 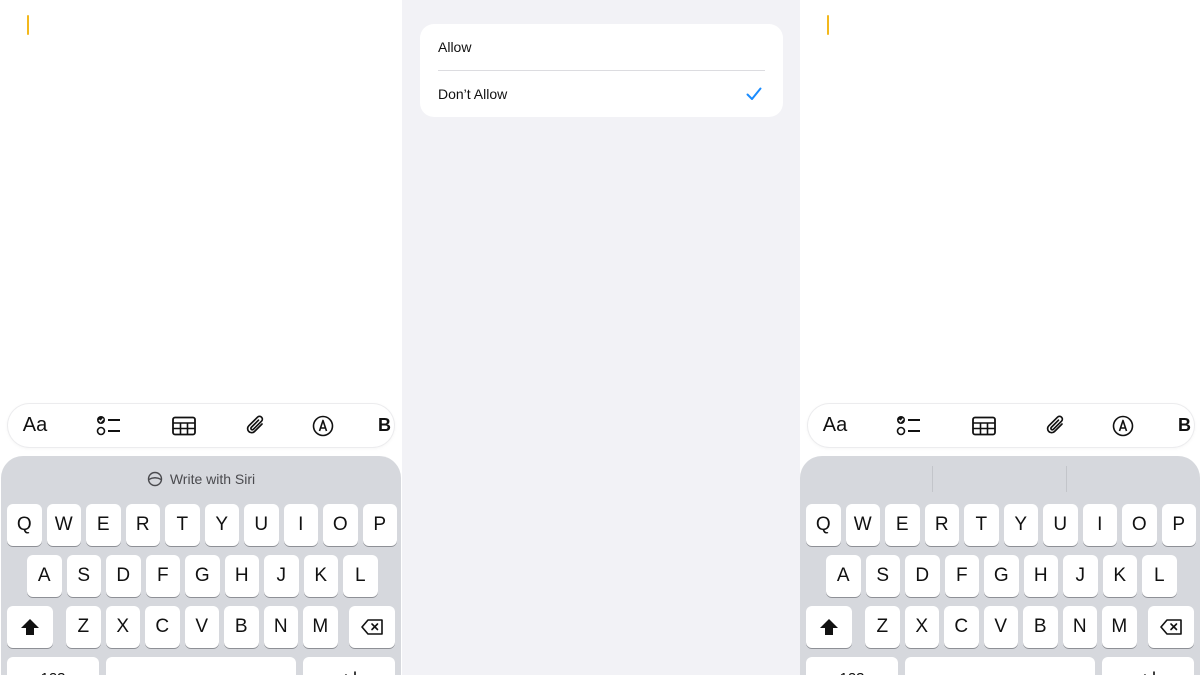 I want to click on shift-icon, so click(x=829, y=627).